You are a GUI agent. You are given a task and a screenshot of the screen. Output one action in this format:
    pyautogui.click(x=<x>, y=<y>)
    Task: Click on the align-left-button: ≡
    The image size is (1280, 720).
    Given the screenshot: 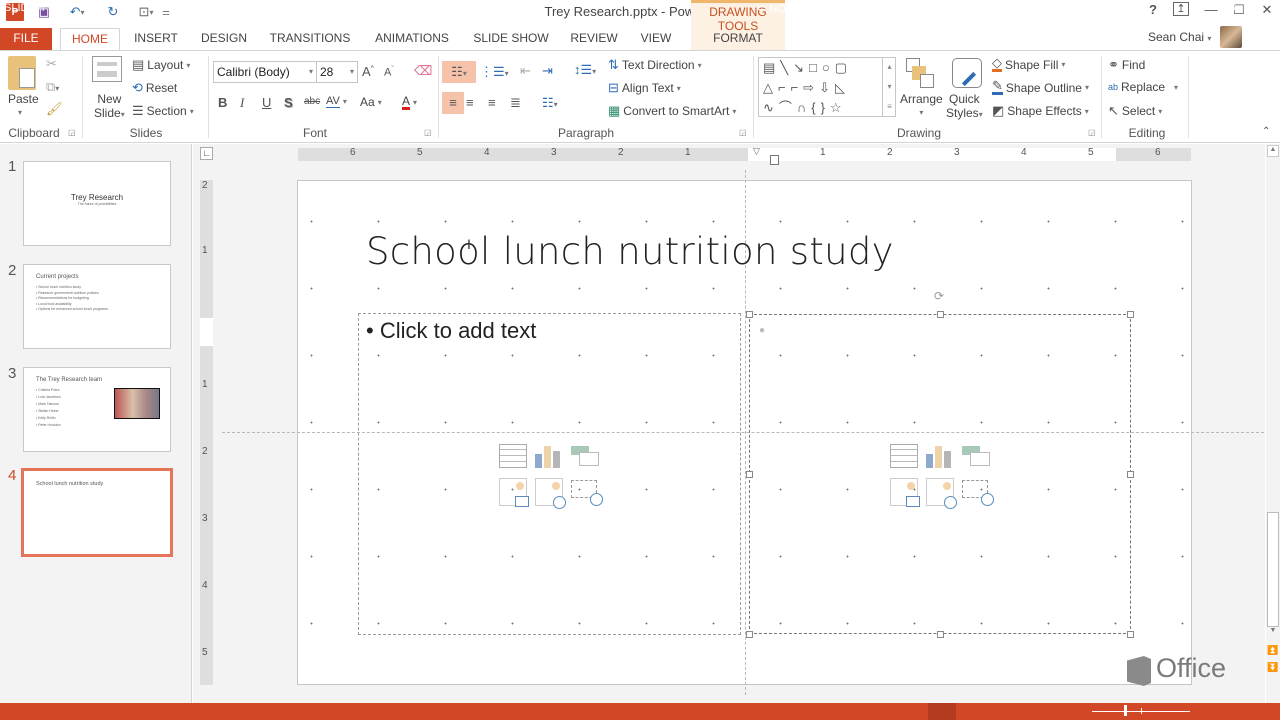 What is the action you would take?
    pyautogui.click(x=453, y=103)
    